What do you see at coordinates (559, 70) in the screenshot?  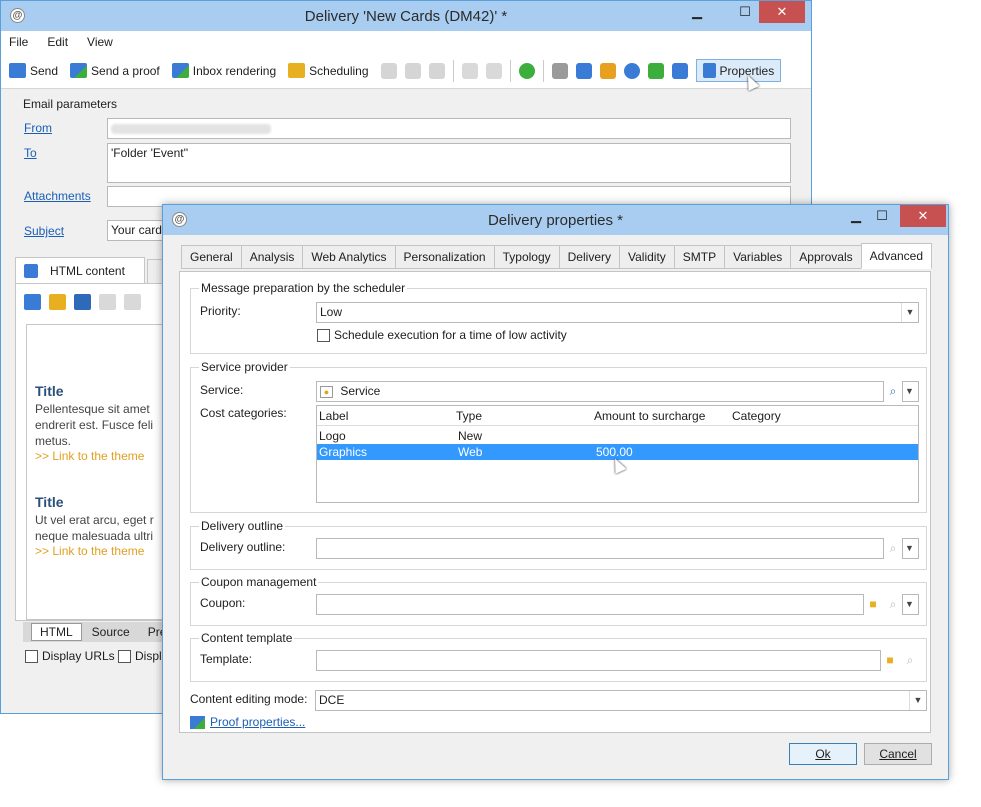 I see `paperclip-icon` at bounding box center [559, 70].